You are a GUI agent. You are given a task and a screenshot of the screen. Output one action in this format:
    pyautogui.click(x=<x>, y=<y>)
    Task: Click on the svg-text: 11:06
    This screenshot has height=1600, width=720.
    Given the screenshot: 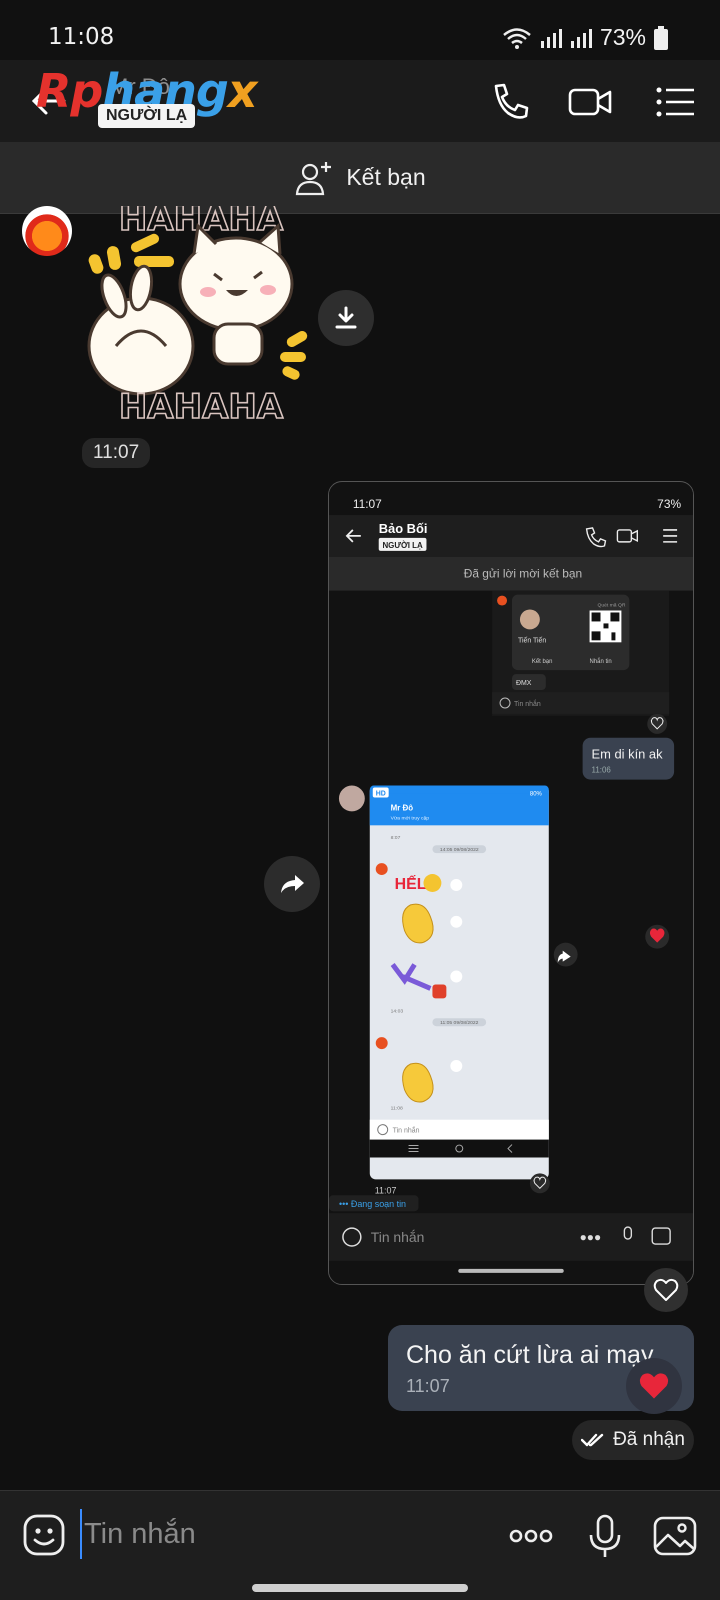 What is the action you would take?
    pyautogui.click(x=602, y=770)
    